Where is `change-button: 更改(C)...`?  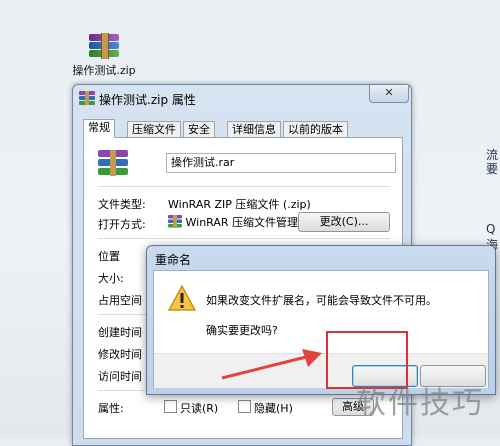
change-button: 更改(C)... is located at coordinates (344, 222).